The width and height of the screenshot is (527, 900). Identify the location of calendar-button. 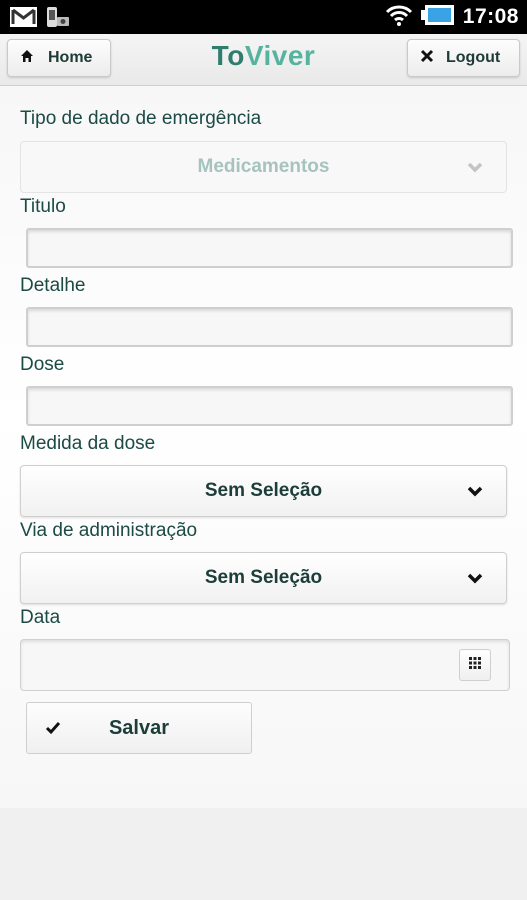
(475, 665).